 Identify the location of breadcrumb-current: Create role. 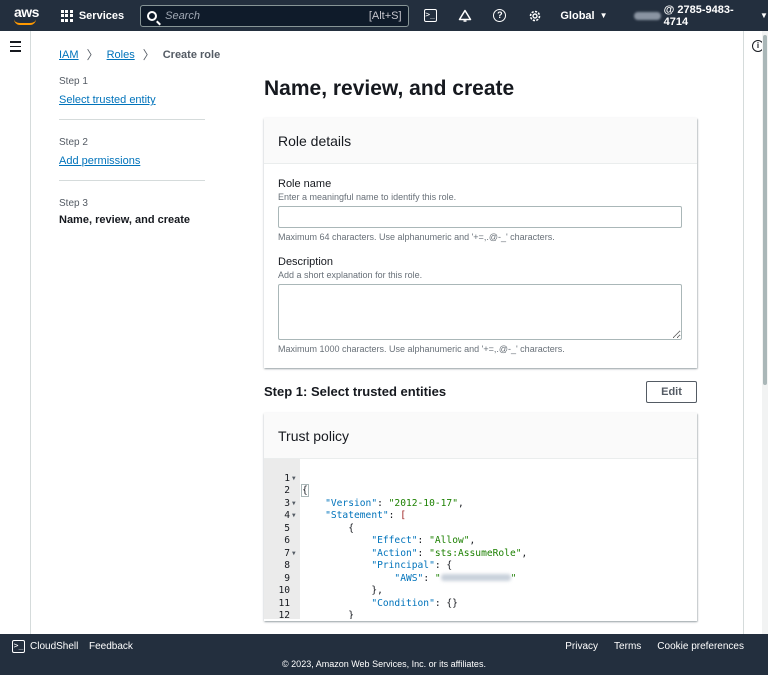
(191, 54).